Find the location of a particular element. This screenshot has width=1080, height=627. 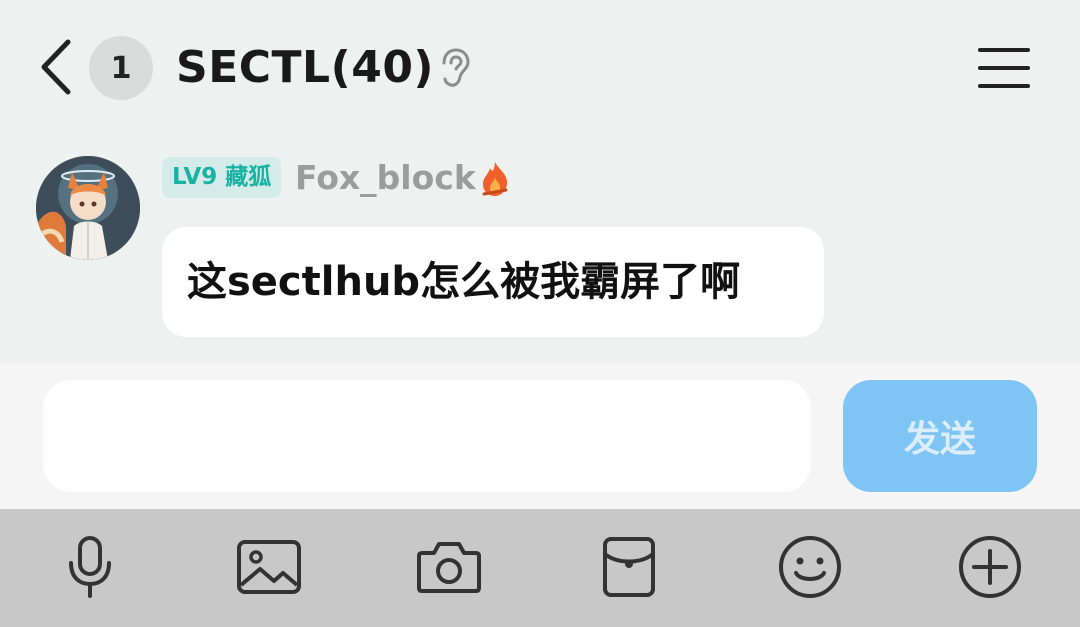

emoji-icon is located at coordinates (810, 567).